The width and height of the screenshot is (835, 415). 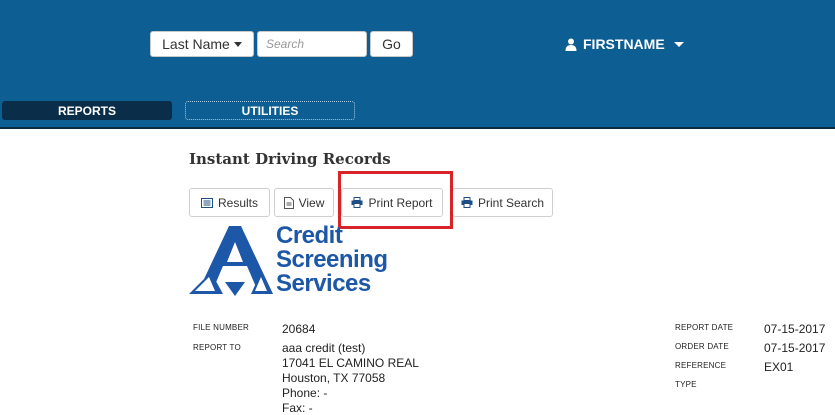 I want to click on user-icon, so click(x=571, y=44).